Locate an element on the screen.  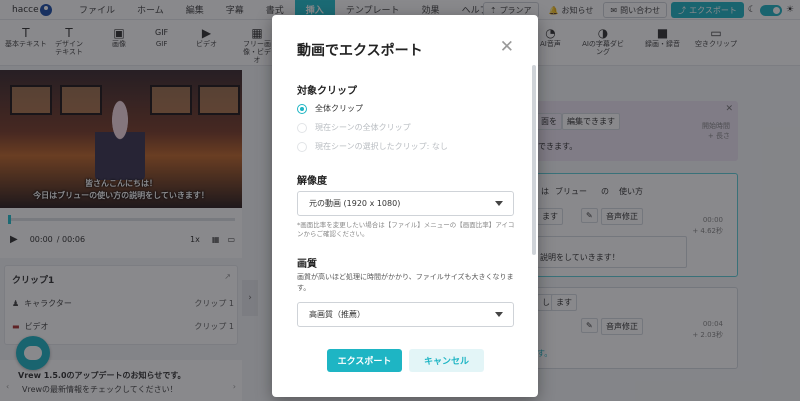
export-button: エクスポート is located at coordinates (364, 360).